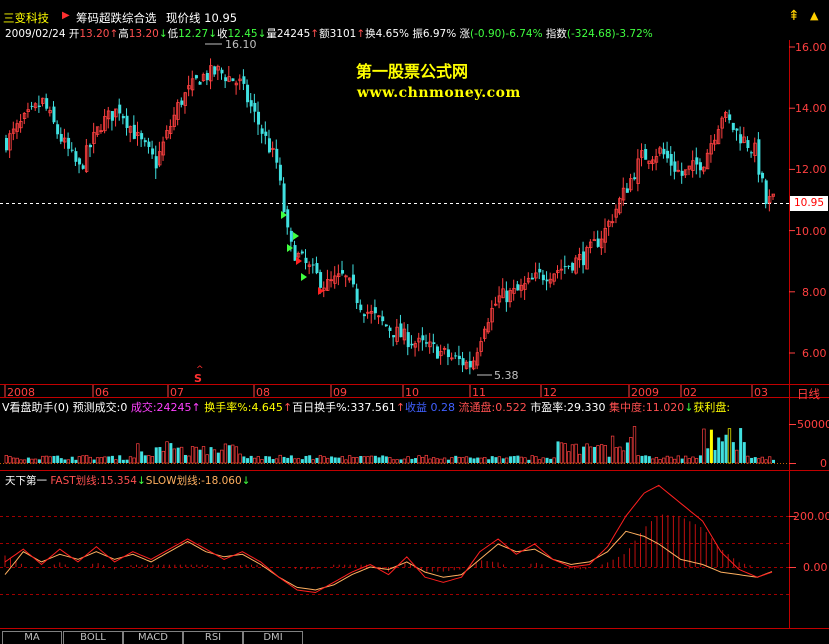 Image resolution: width=829 pixels, height=644 pixels. Describe the element at coordinates (809, 203) in the screenshot. I see `current-price-tag: 10.95` at that location.